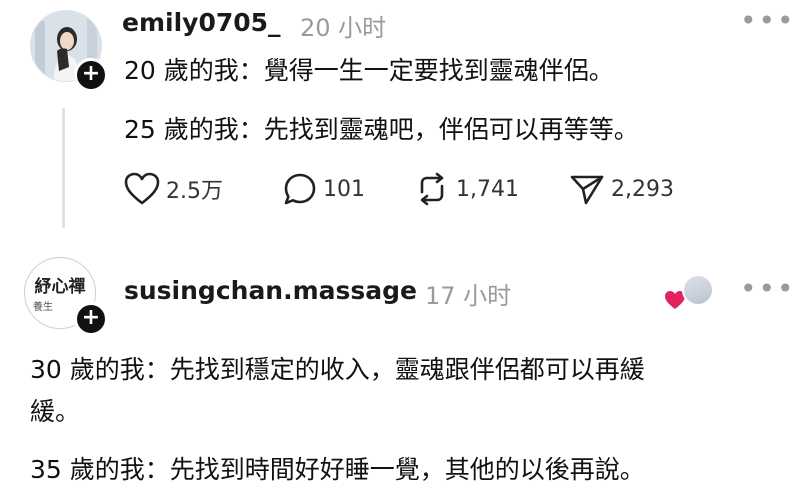  Describe the element at coordinates (344, 189) in the screenshot. I see `comment-count: 101` at that location.